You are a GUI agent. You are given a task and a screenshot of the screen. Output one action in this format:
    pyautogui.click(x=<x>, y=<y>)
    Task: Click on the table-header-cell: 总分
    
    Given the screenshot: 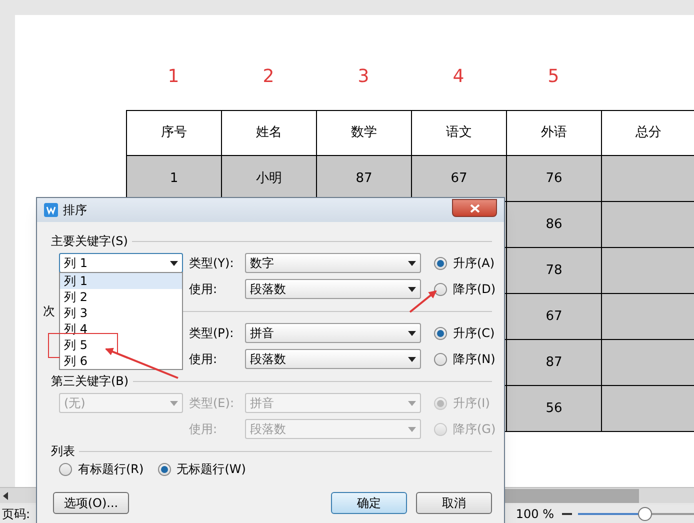 What is the action you would take?
    pyautogui.click(x=647, y=133)
    